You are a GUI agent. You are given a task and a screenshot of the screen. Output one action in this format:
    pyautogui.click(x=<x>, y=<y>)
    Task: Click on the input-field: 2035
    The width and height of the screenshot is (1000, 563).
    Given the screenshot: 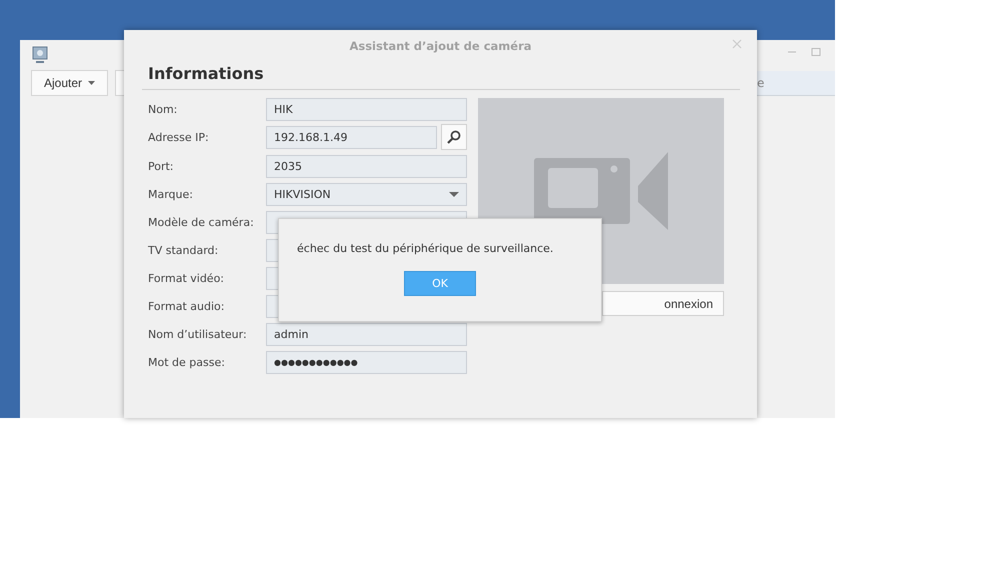 What is the action you would take?
    pyautogui.click(x=366, y=166)
    